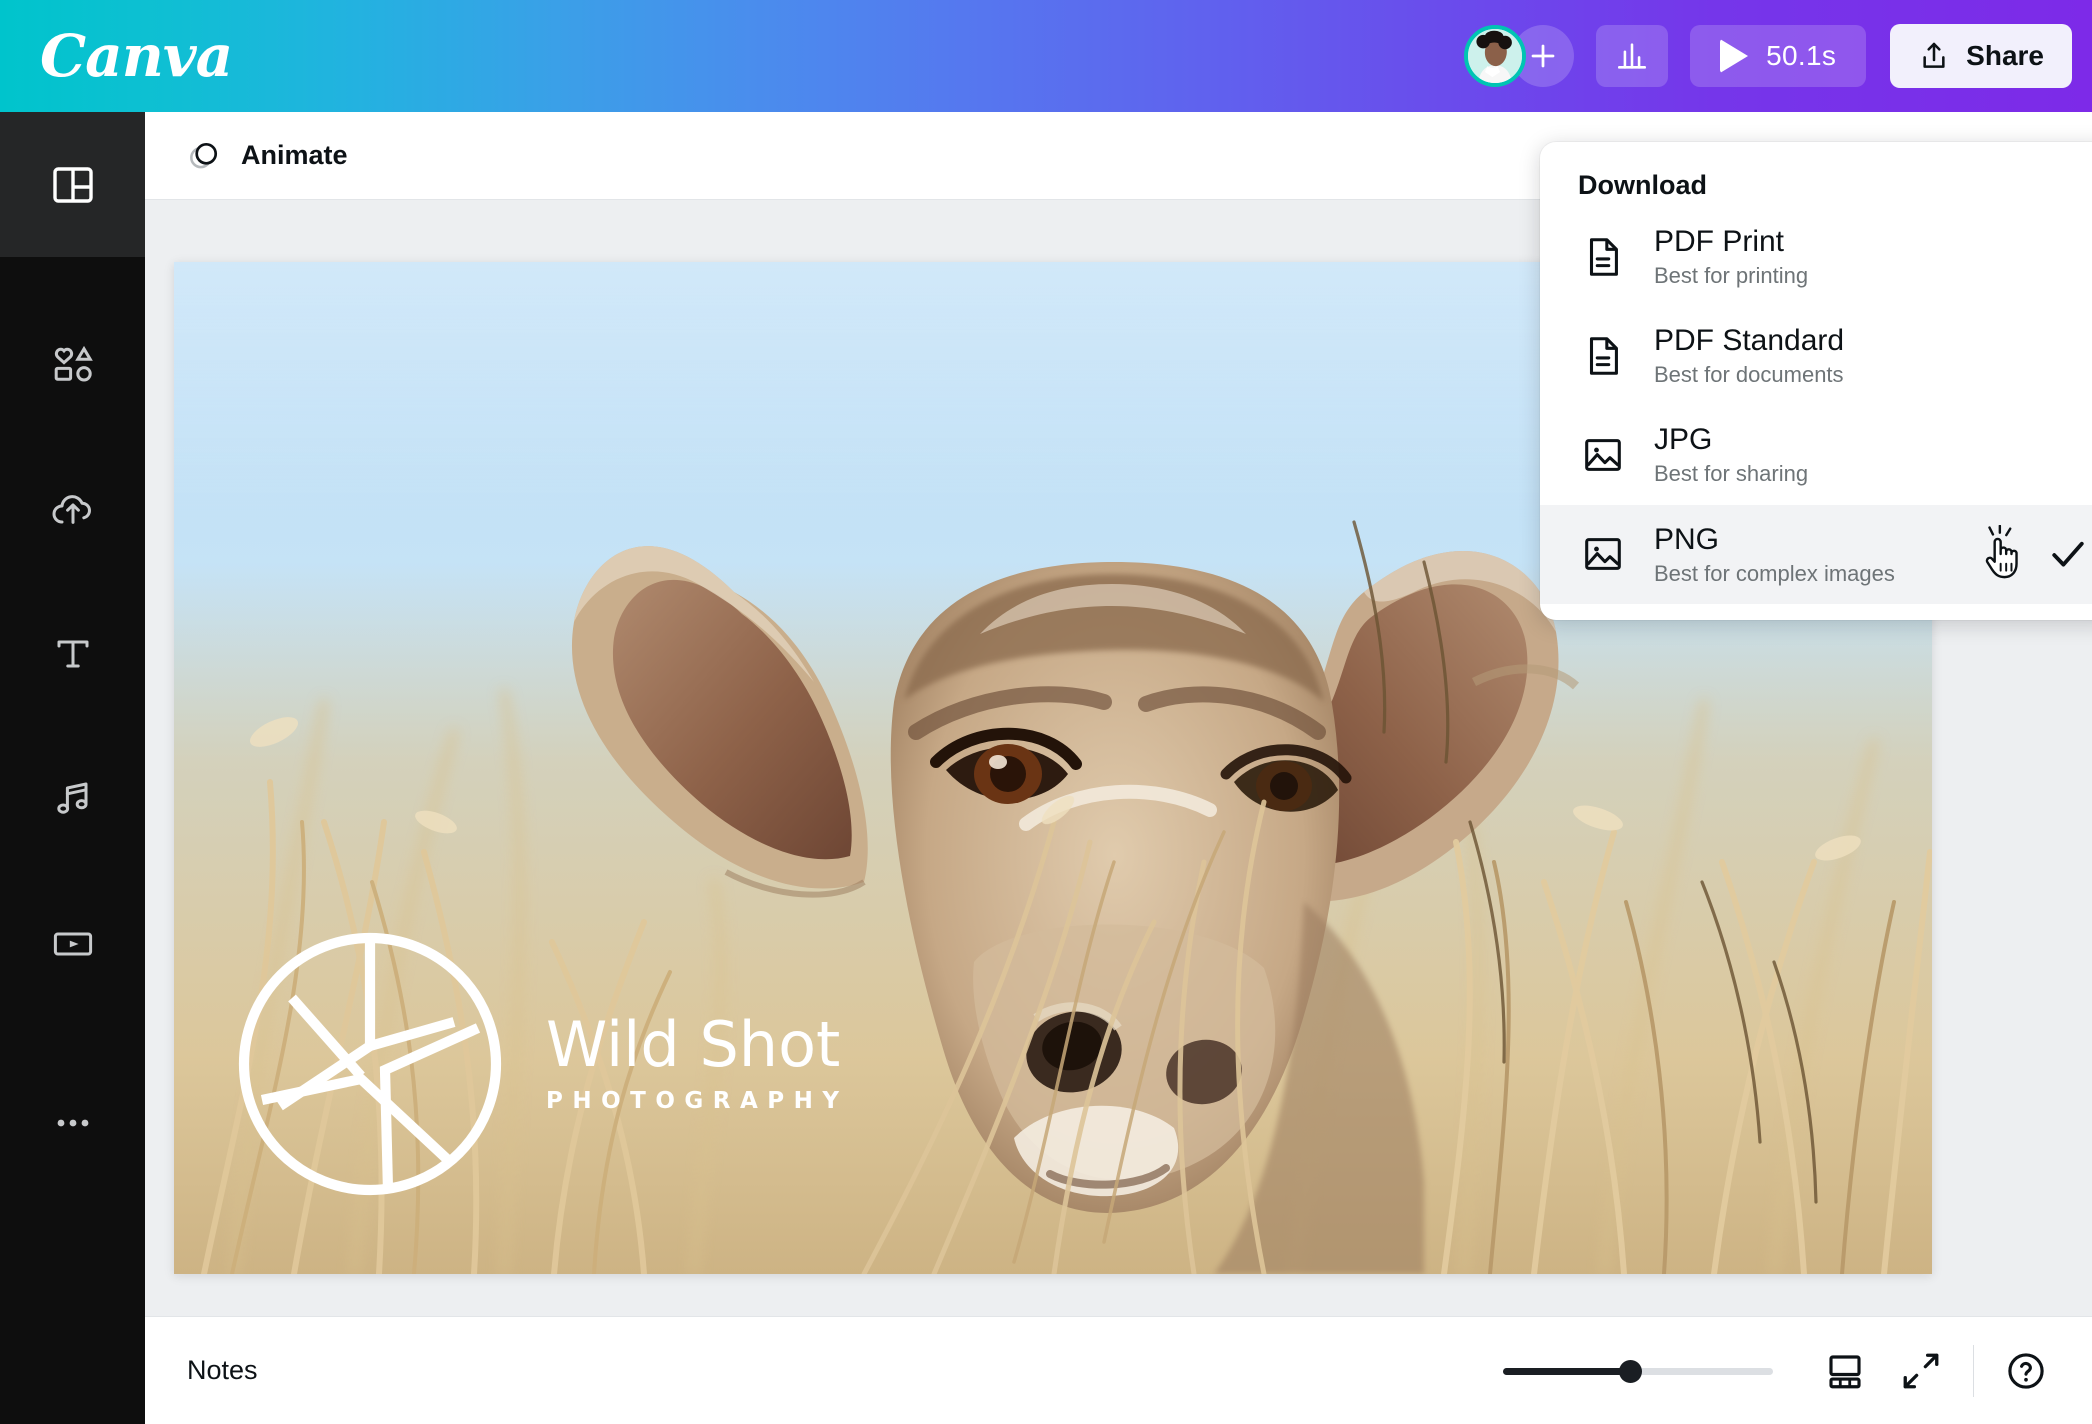 The height and width of the screenshot is (1424, 2092). I want to click on camera-aperture-icon, so click(370, 1064).